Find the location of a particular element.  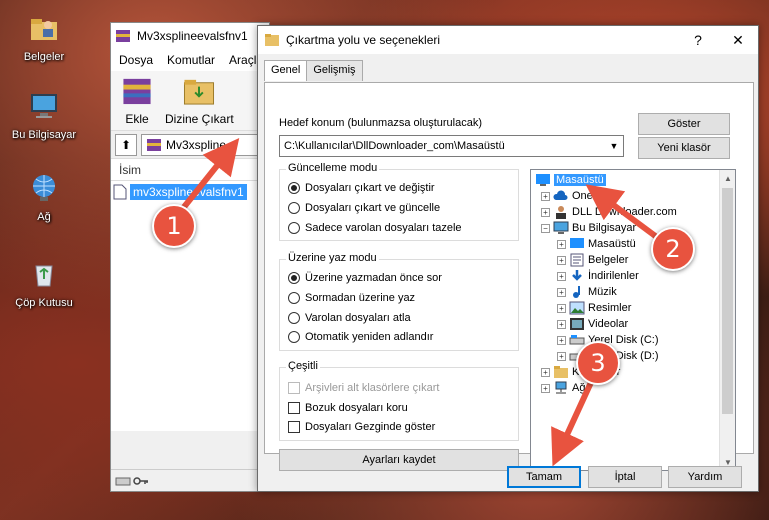

tree-label: Müzik is located at coordinates (602, 292).